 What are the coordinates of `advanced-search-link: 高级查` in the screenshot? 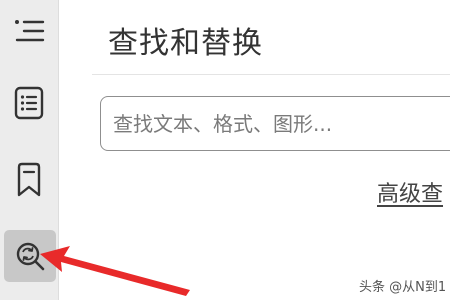 It's located at (410, 192).